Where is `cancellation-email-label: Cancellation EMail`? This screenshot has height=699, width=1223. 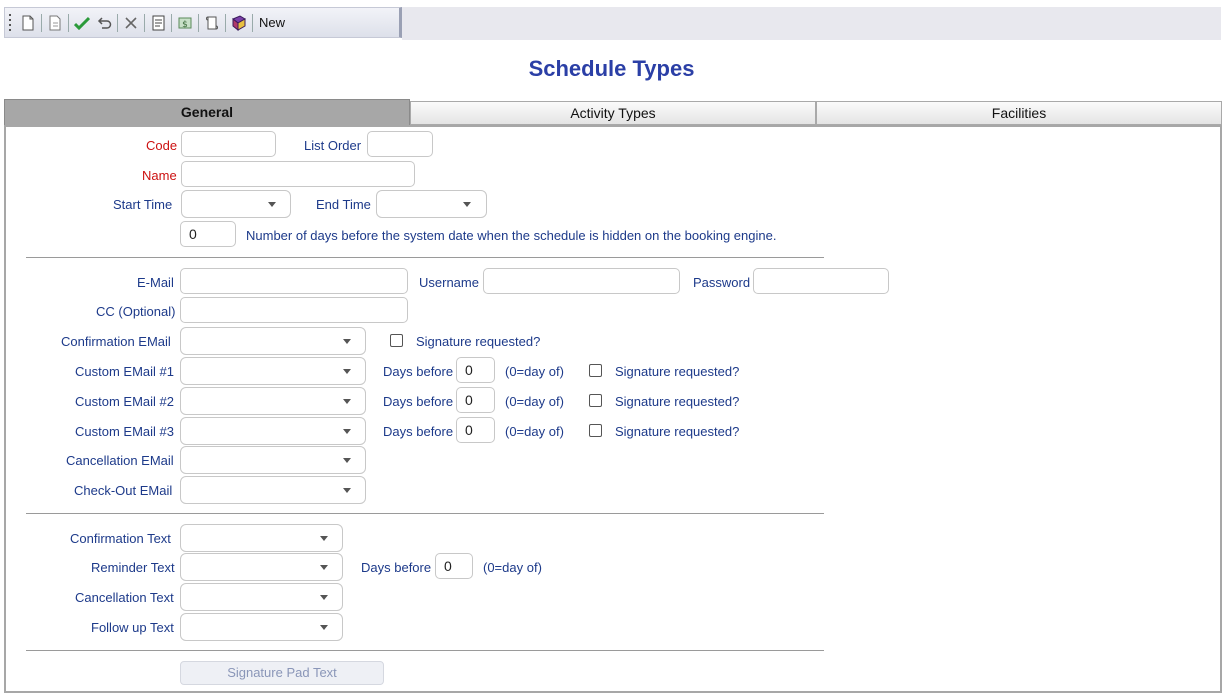
cancellation-email-label: Cancellation EMail is located at coordinates (120, 460).